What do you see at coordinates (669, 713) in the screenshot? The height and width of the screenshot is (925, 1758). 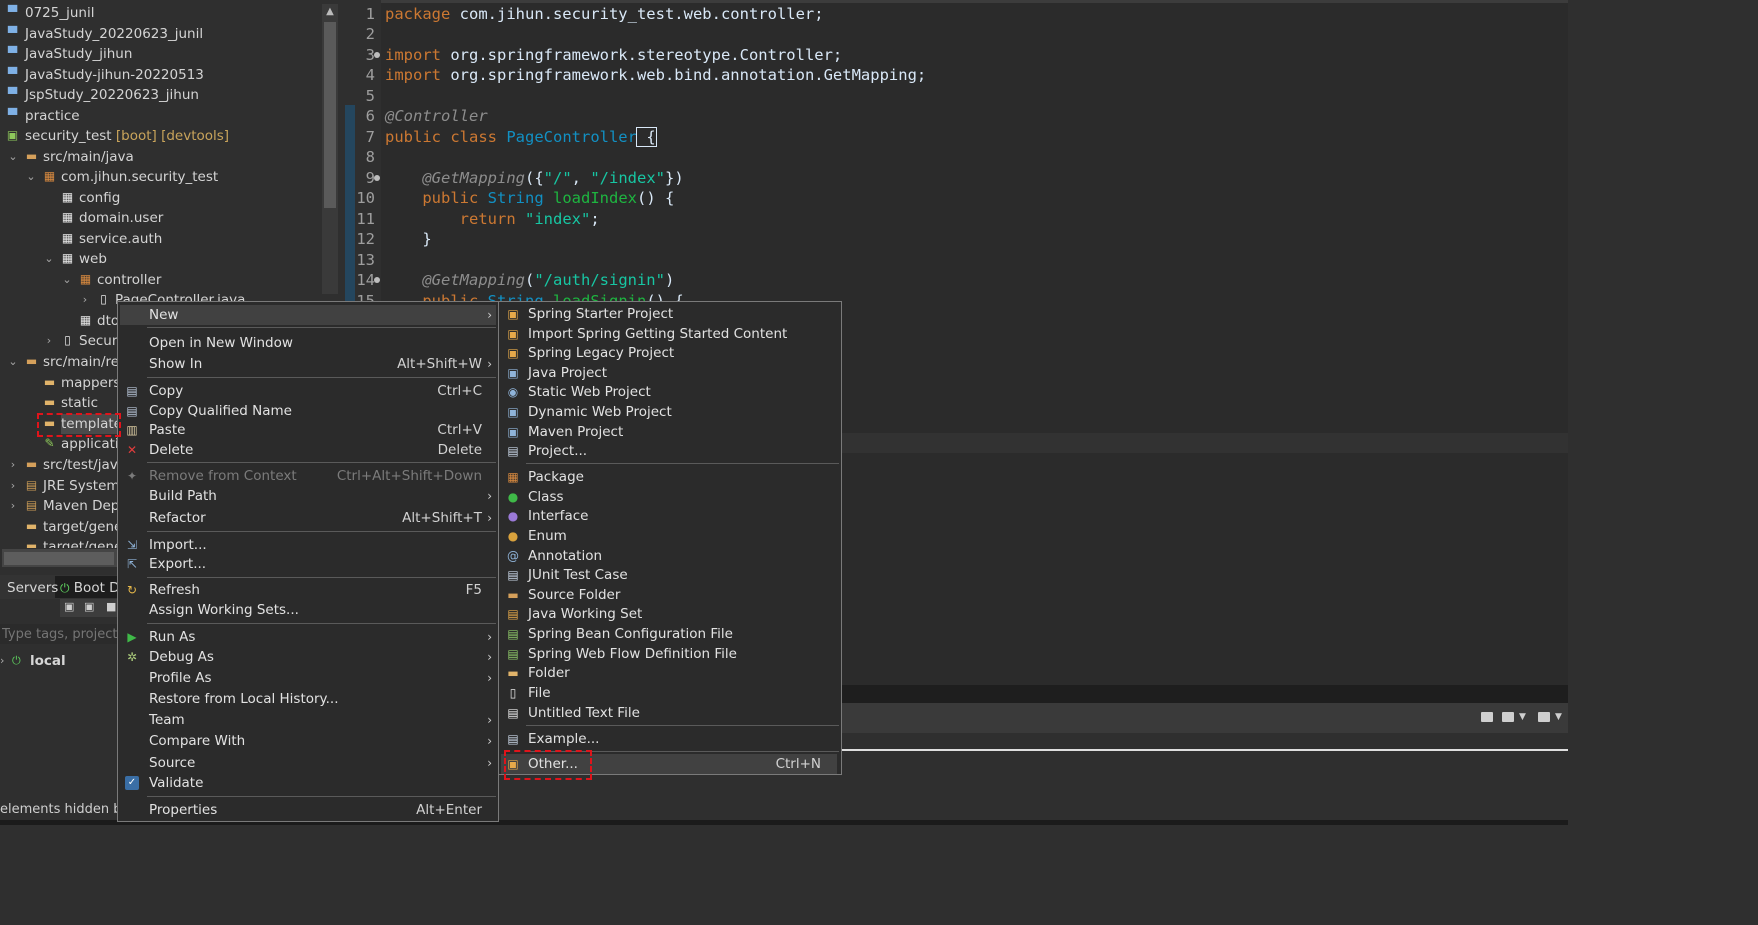 I see `submenu-item-untitled-text-file: ▤ Untitled Text File` at bounding box center [669, 713].